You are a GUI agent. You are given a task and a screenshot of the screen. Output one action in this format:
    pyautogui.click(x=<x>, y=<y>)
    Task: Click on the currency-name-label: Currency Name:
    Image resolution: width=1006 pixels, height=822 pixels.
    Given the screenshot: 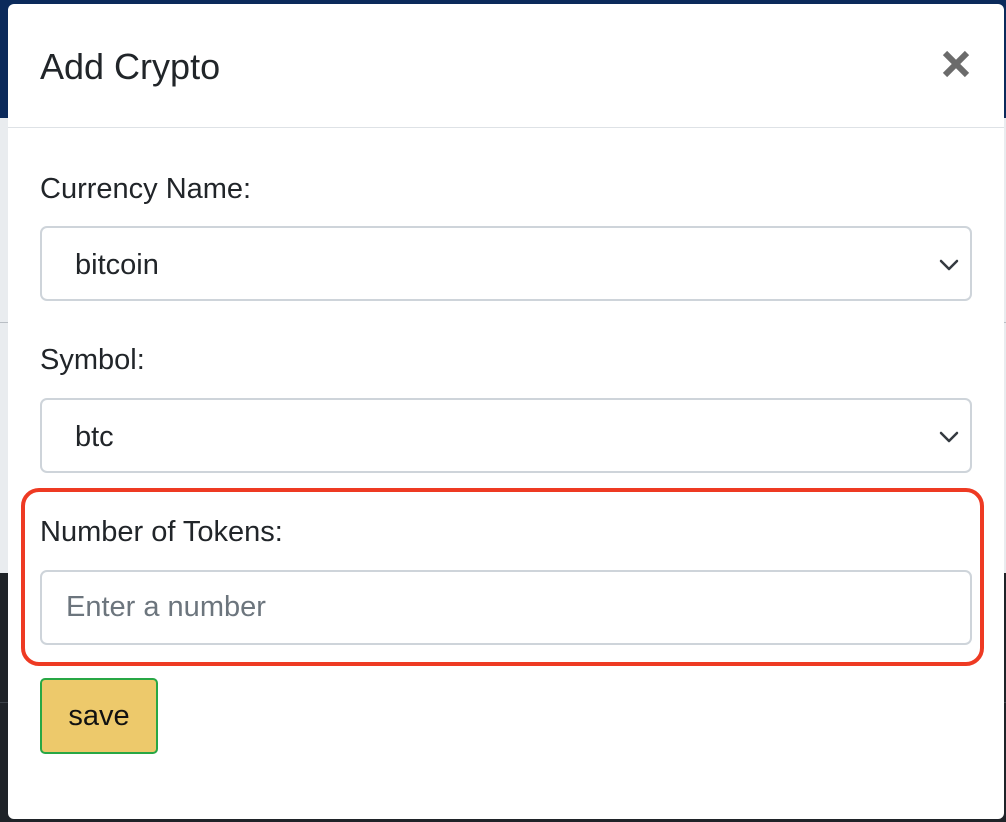 What is the action you would take?
    pyautogui.click(x=146, y=189)
    